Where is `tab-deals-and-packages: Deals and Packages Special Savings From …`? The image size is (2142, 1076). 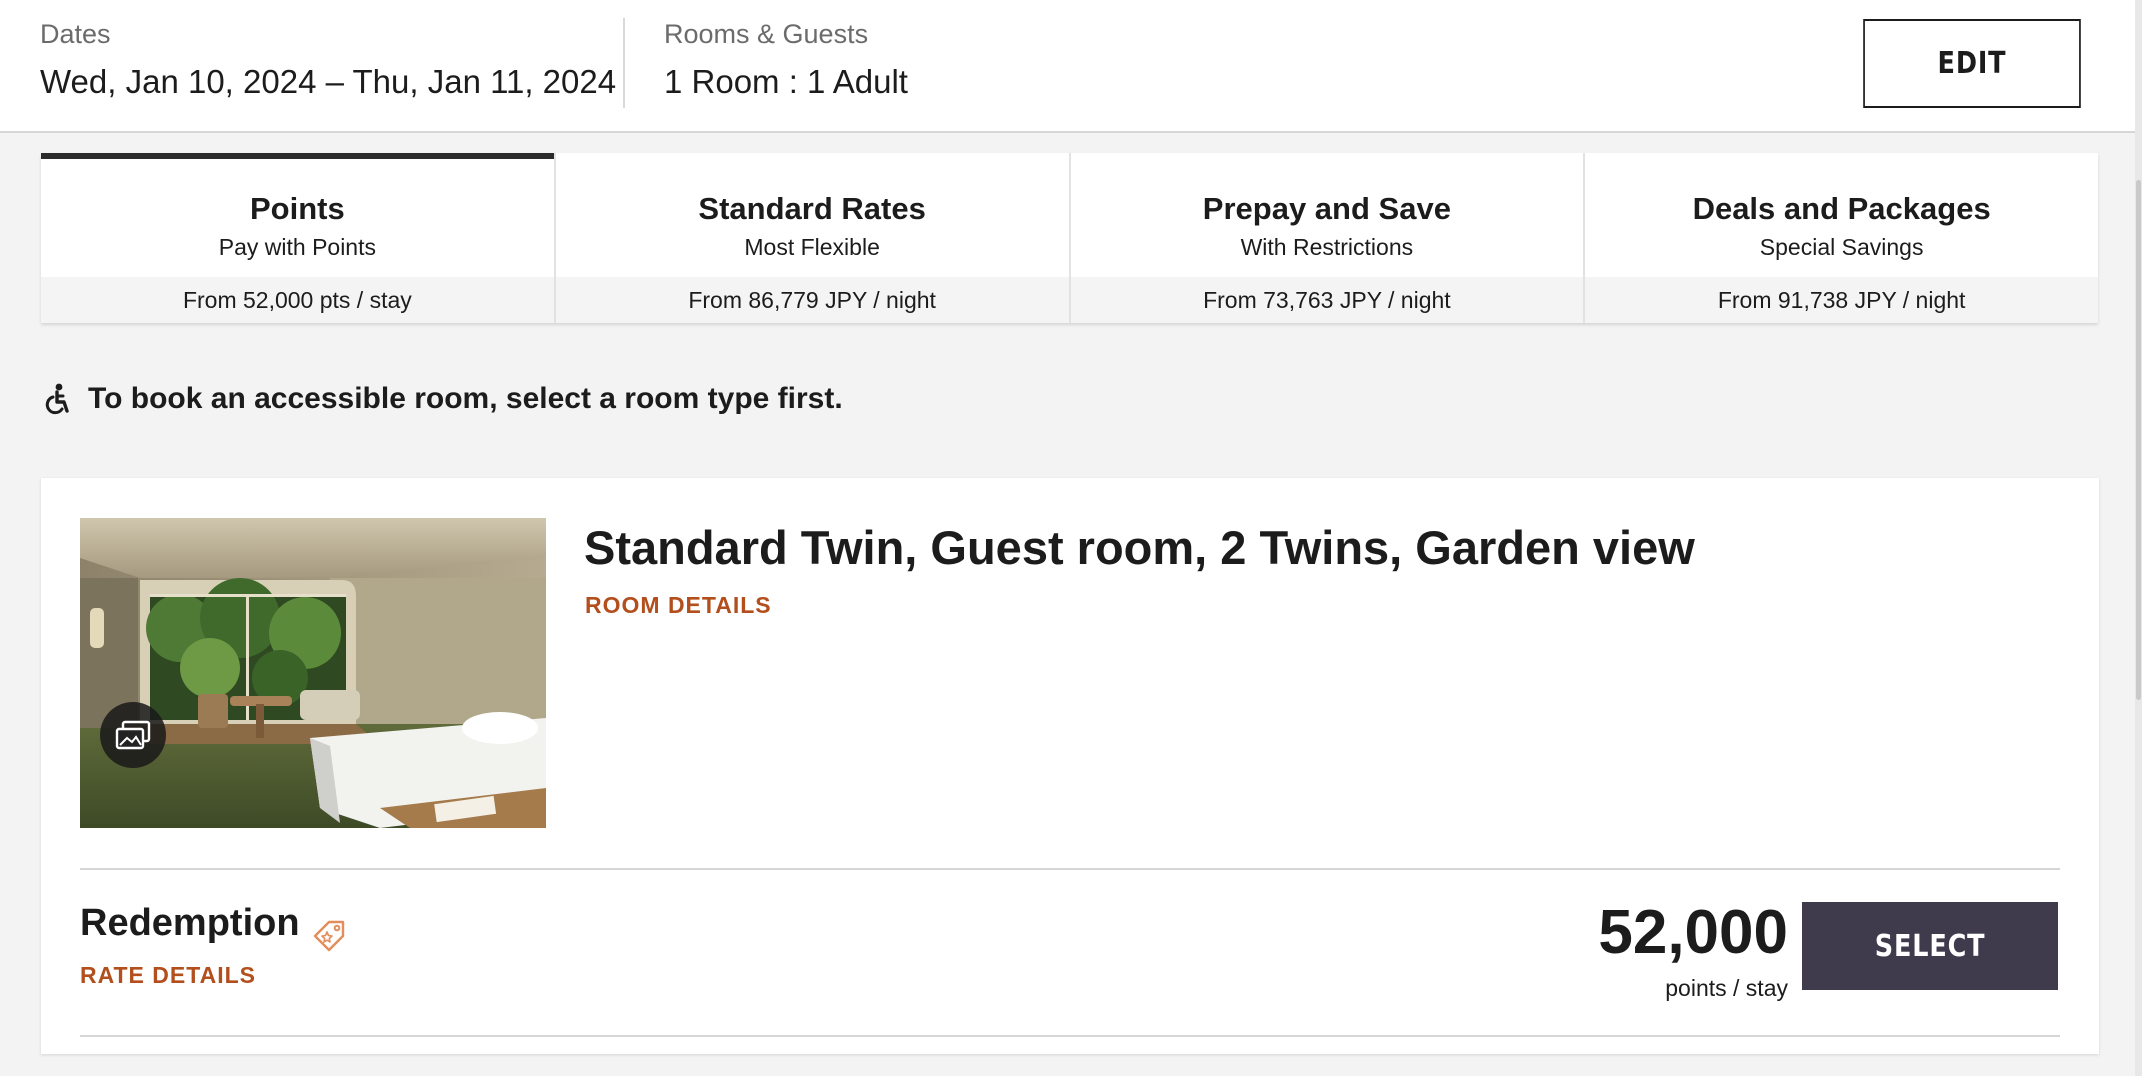 tab-deals-and-packages: Deals and Packages Special Savings From … is located at coordinates (1841, 238).